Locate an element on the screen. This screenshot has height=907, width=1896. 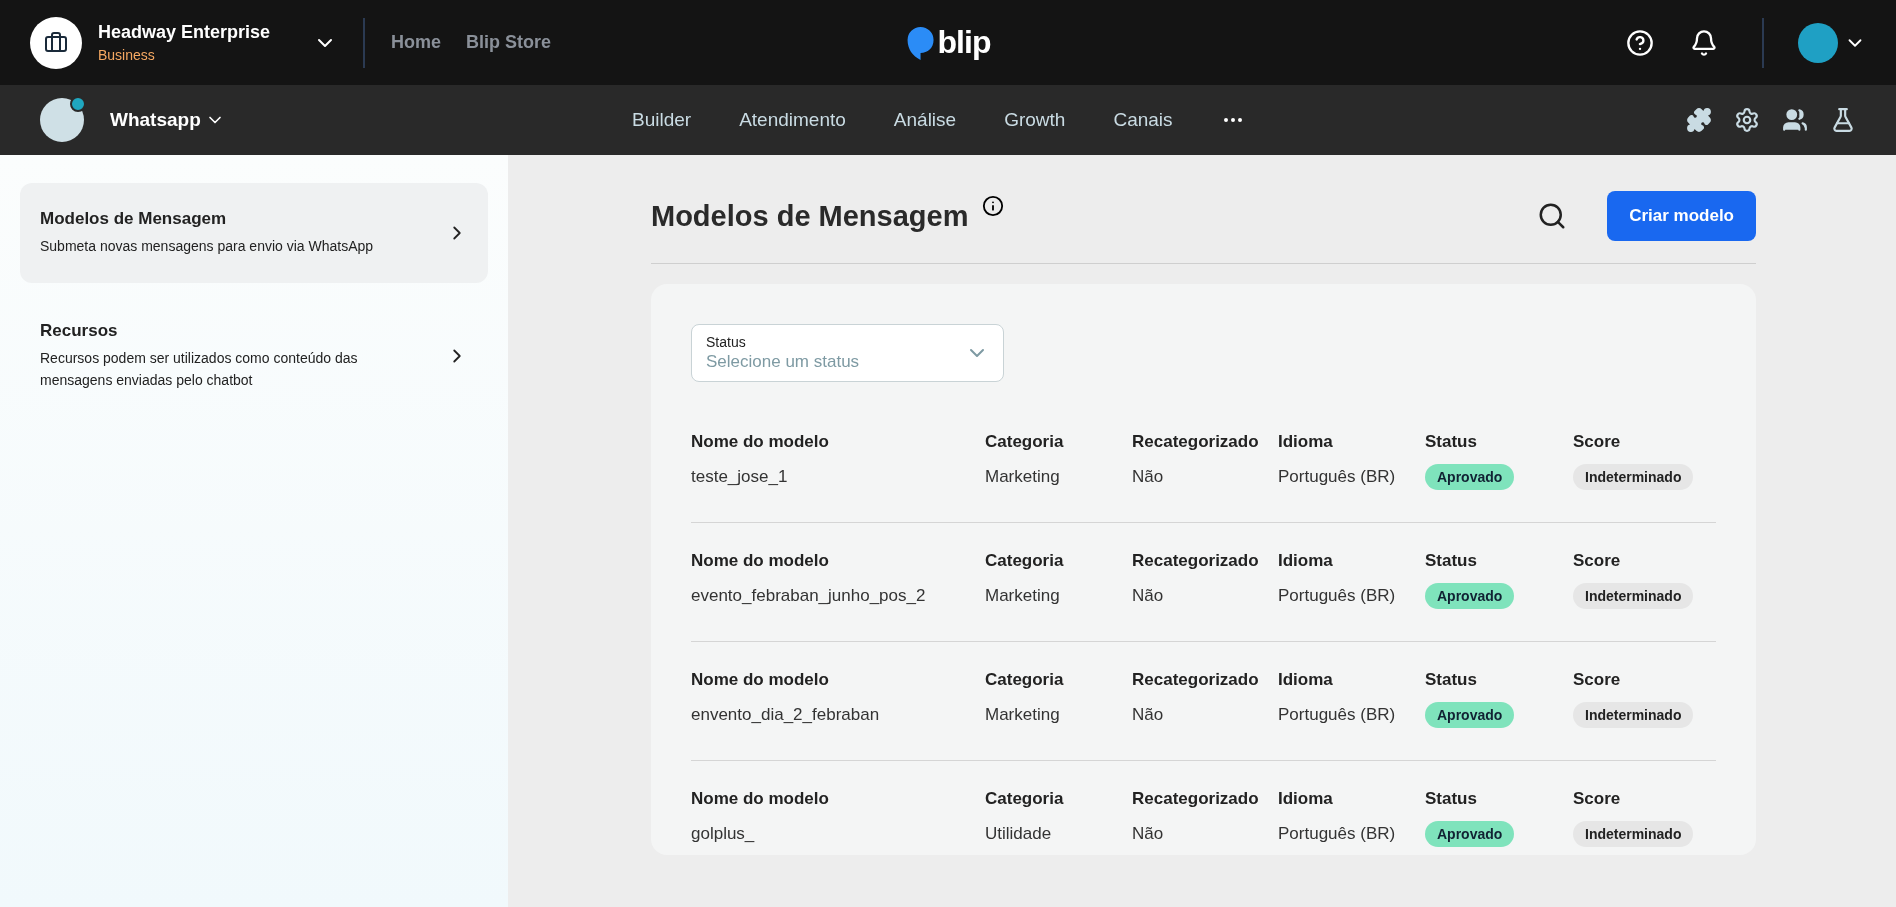
select-label: Status is located at coordinates (726, 342).